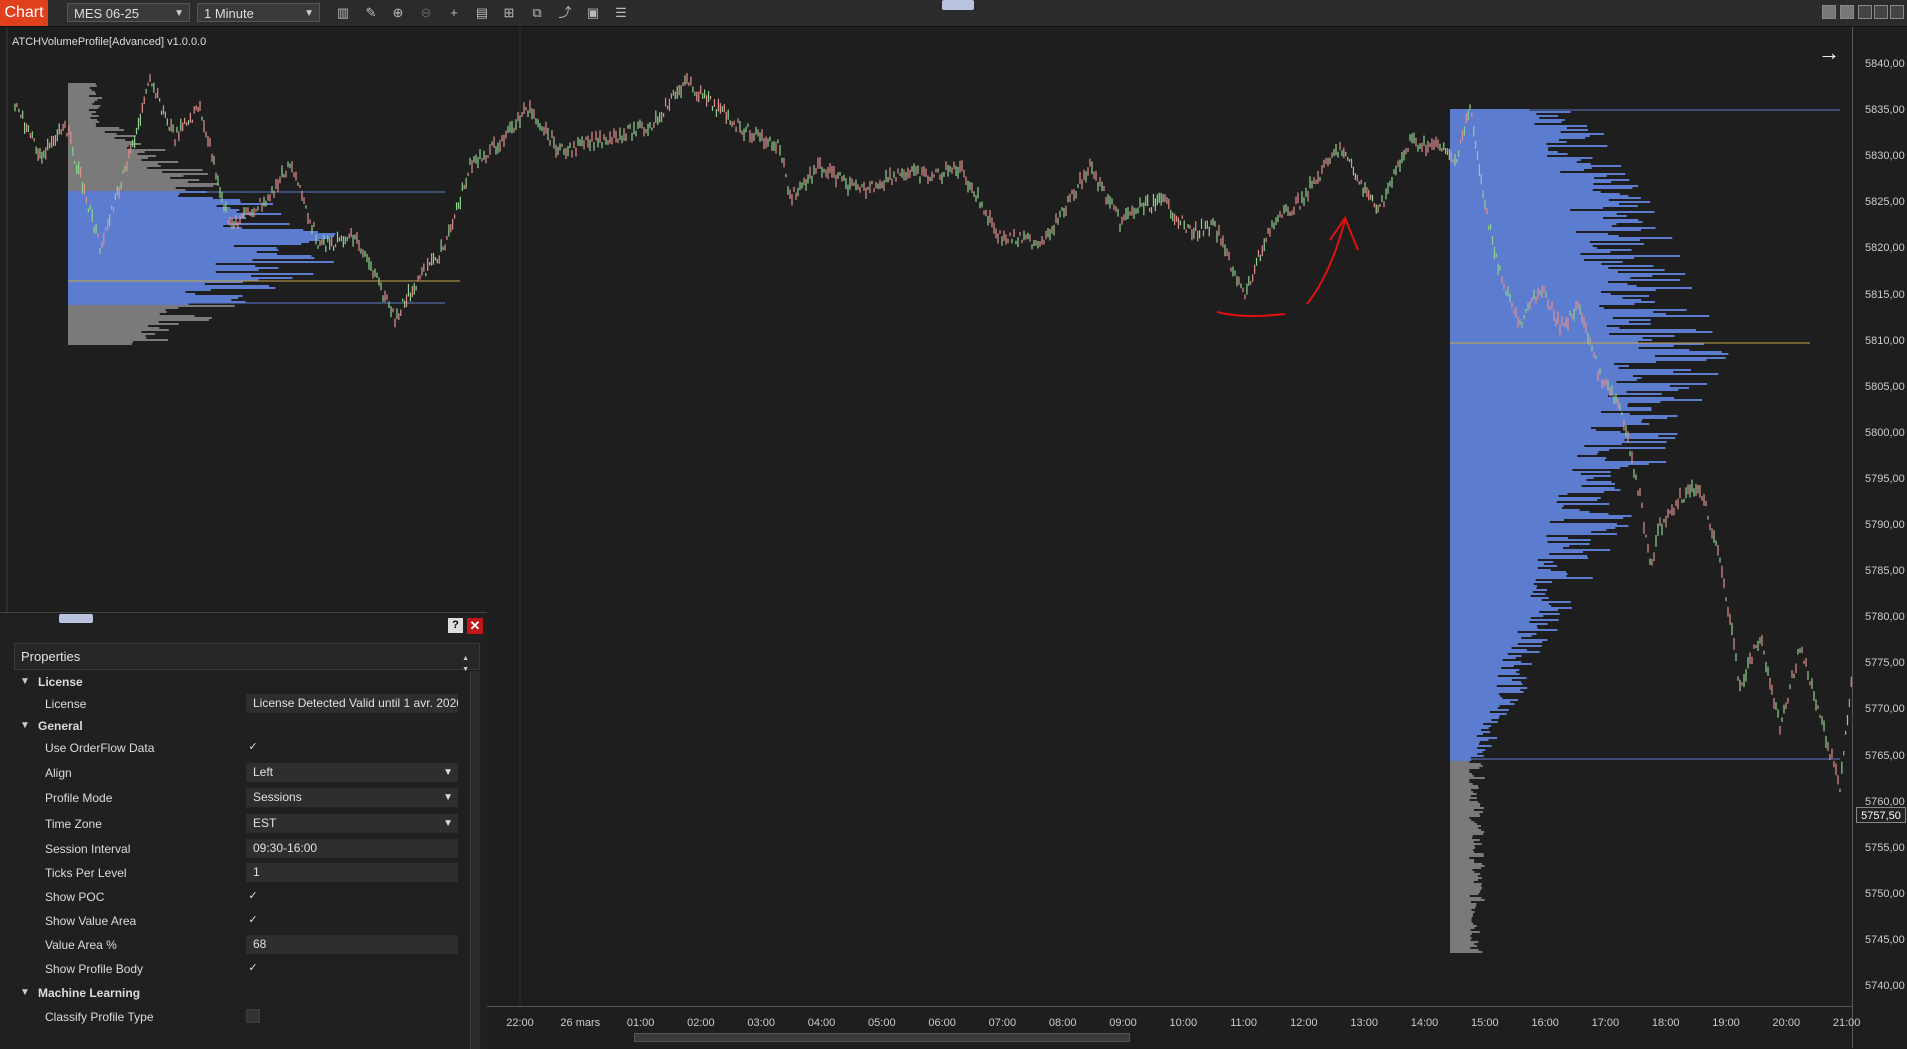 Image resolution: width=1907 pixels, height=1049 pixels. Describe the element at coordinates (352, 772) in the screenshot. I see `align-select: Left ▼` at that location.